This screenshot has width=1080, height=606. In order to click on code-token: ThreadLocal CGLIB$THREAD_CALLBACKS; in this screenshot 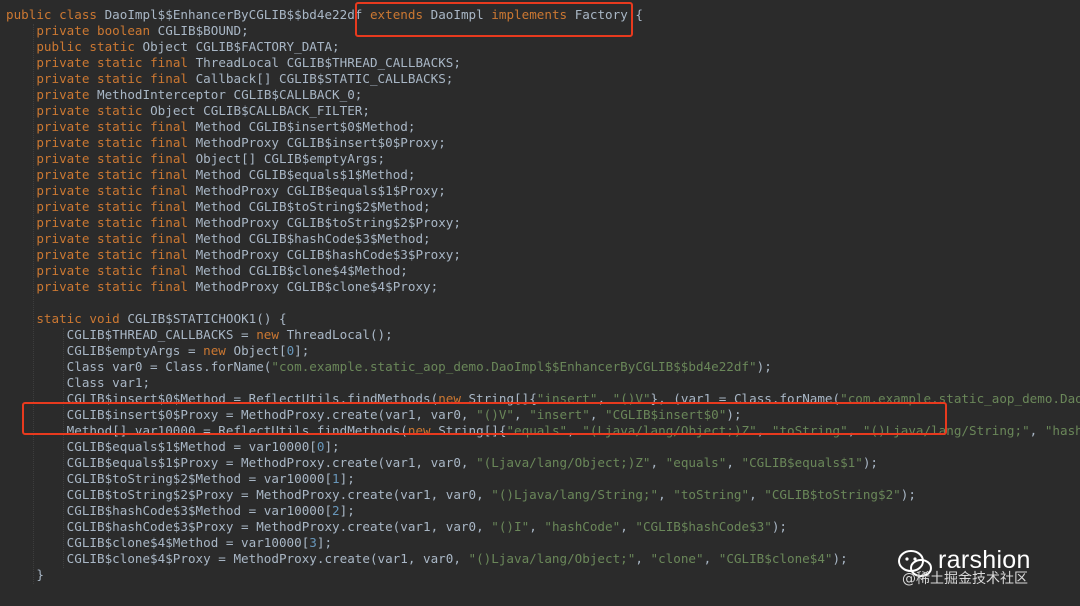, I will do `click(328, 62)`.